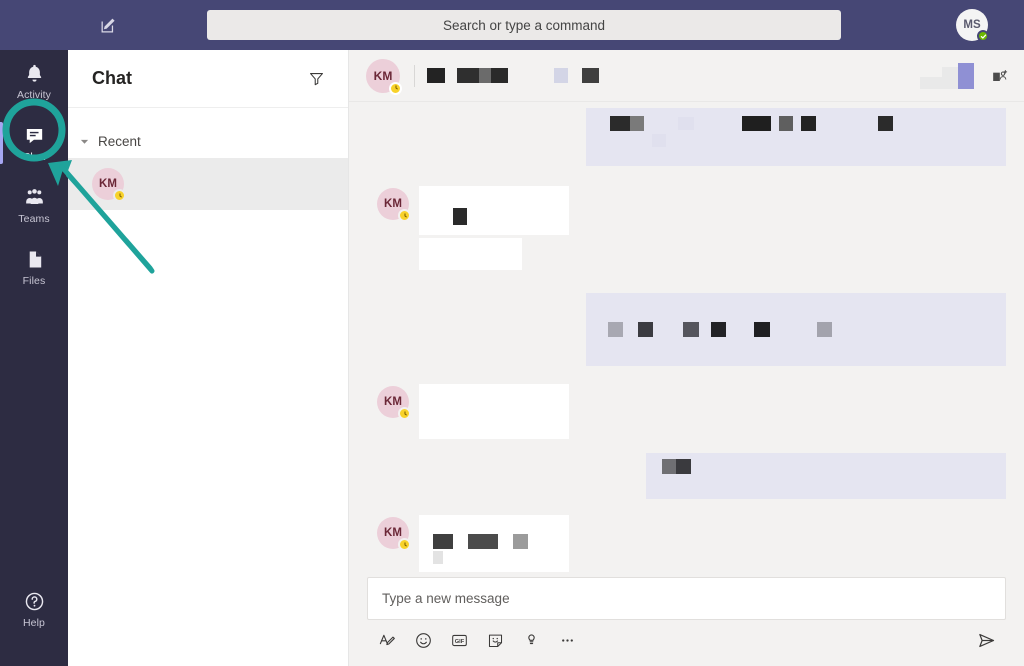 The width and height of the screenshot is (1024, 666). I want to click on conversation-header: KM, so click(686, 76).